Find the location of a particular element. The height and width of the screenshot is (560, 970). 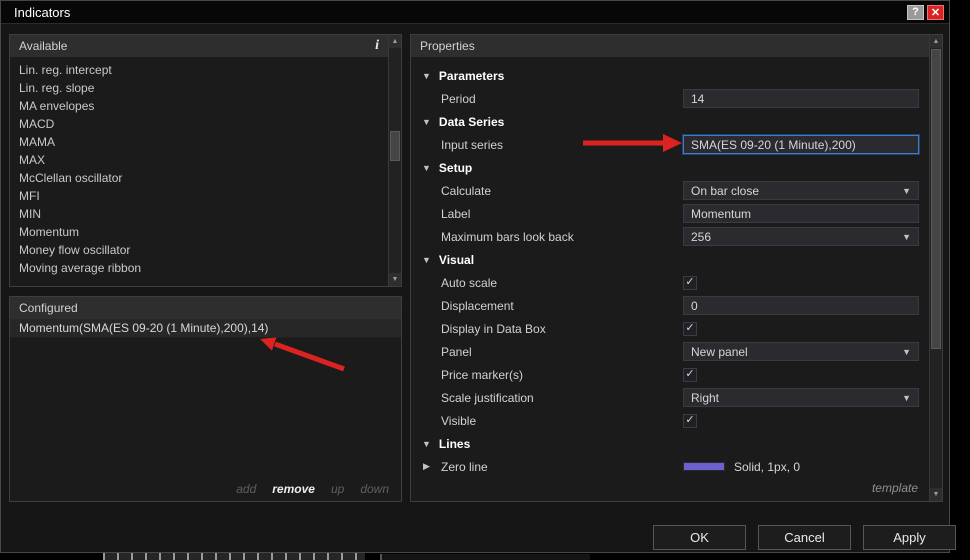

property-label: Auto scale is located at coordinates (469, 282).